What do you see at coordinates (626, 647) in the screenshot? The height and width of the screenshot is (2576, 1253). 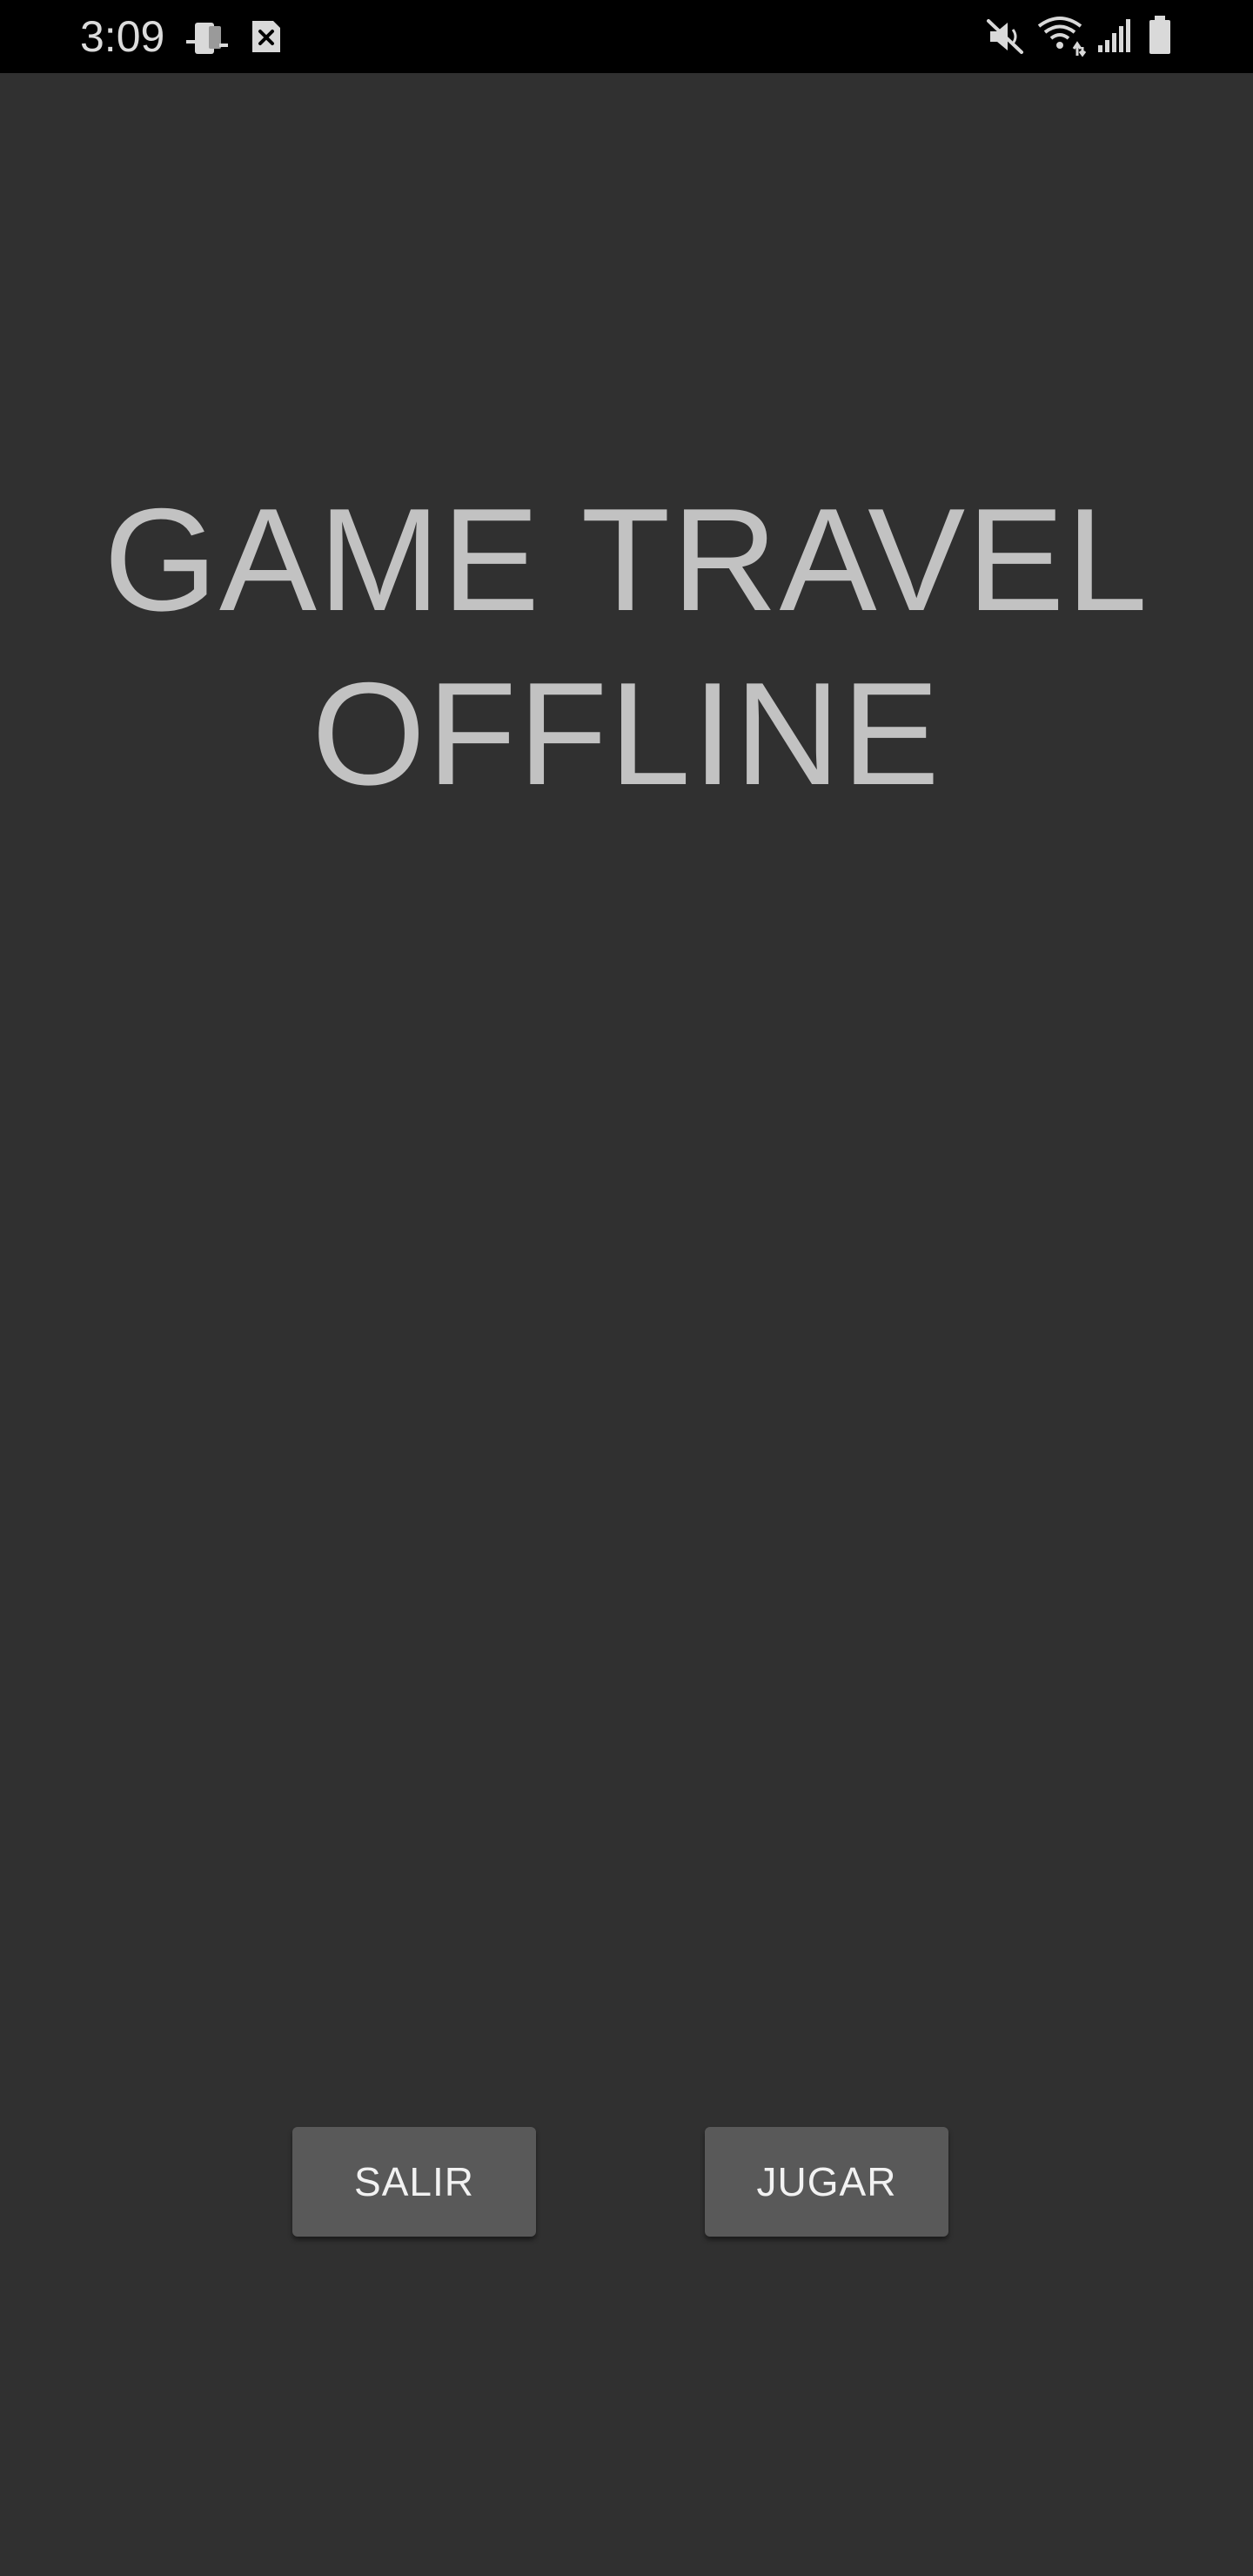 I see `app-title: GAME TRAVEL OFFLINE` at bounding box center [626, 647].